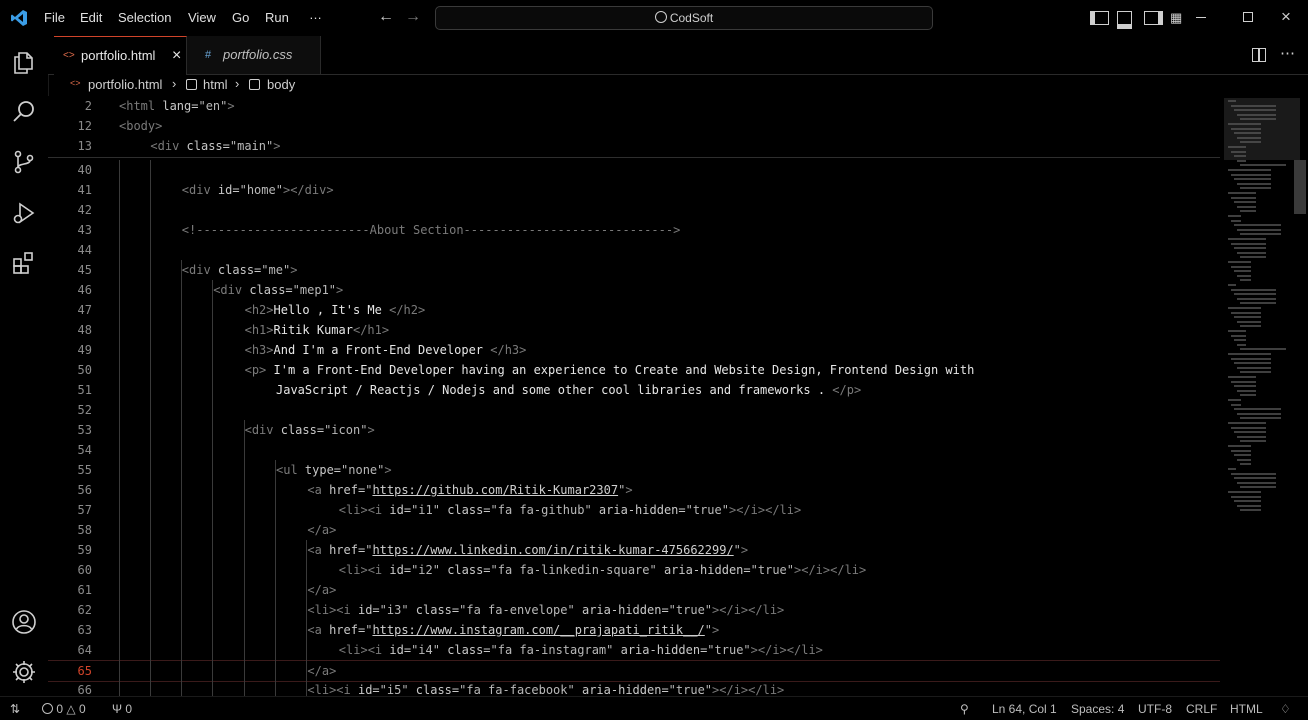 This screenshot has height=720, width=1308. I want to click on token-attr: class=, so click(469, 510).